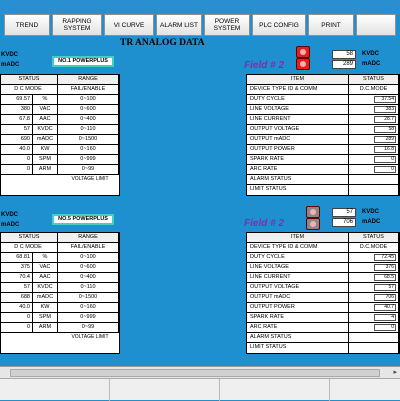 The height and width of the screenshot is (401, 400). Describe the element at coordinates (298, 237) in the screenshot. I see `header-item: ITEM` at that location.